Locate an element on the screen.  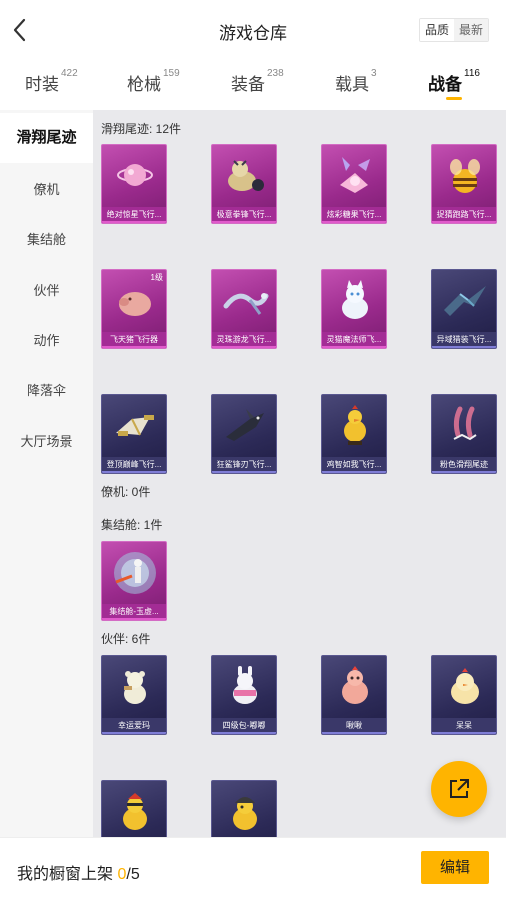
sidebar-item-glide-trail: 滑翔尾迹 is located at coordinates (46, 138).